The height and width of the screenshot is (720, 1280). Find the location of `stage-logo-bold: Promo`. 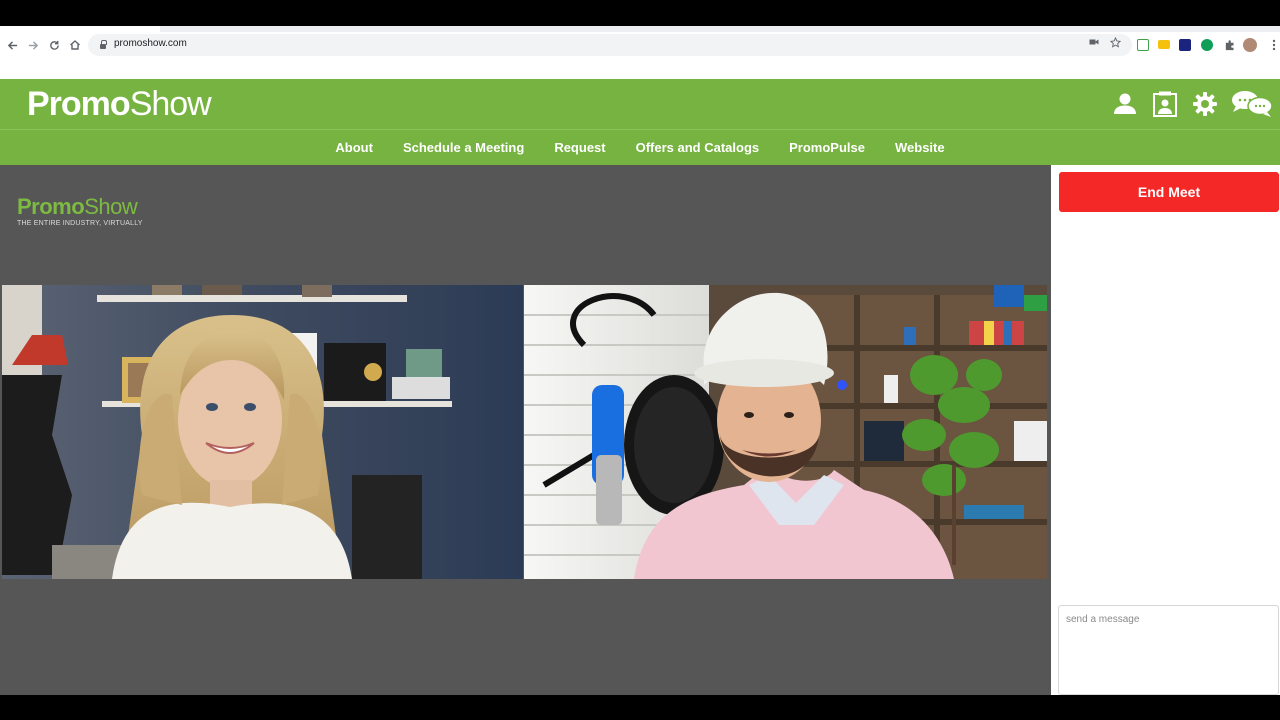

stage-logo-bold: Promo is located at coordinates (51, 206).